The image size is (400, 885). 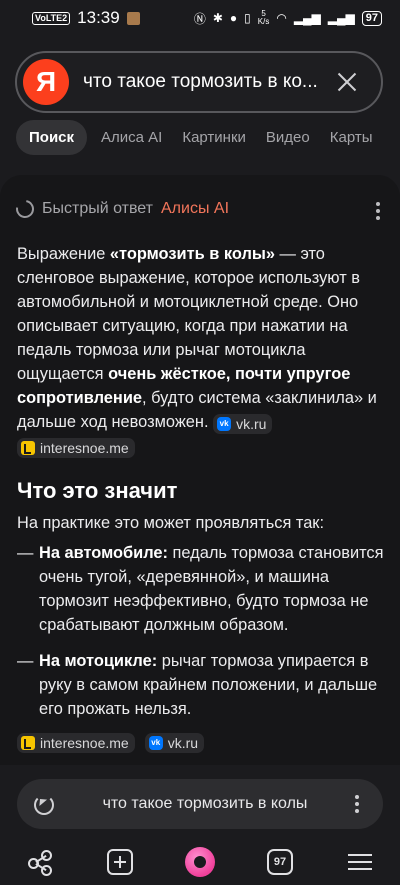 I want to click on nfc-icon: Ⓝ, so click(x=199, y=18).